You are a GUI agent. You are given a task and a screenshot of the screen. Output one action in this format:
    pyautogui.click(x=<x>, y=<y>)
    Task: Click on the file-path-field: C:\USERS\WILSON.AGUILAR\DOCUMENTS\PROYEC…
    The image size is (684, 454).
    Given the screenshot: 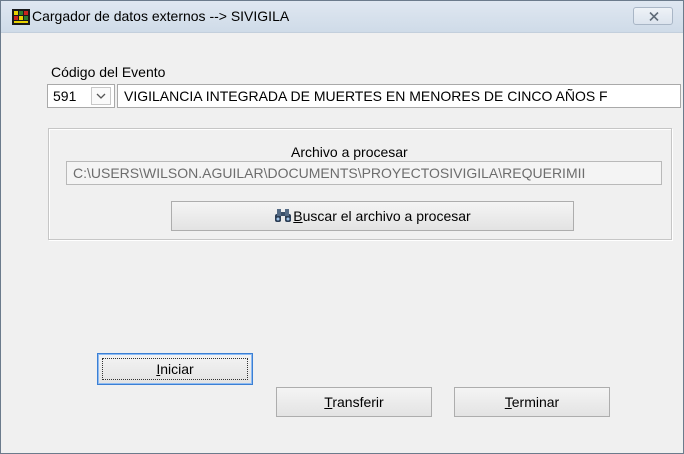 What is the action you would take?
    pyautogui.click(x=364, y=173)
    